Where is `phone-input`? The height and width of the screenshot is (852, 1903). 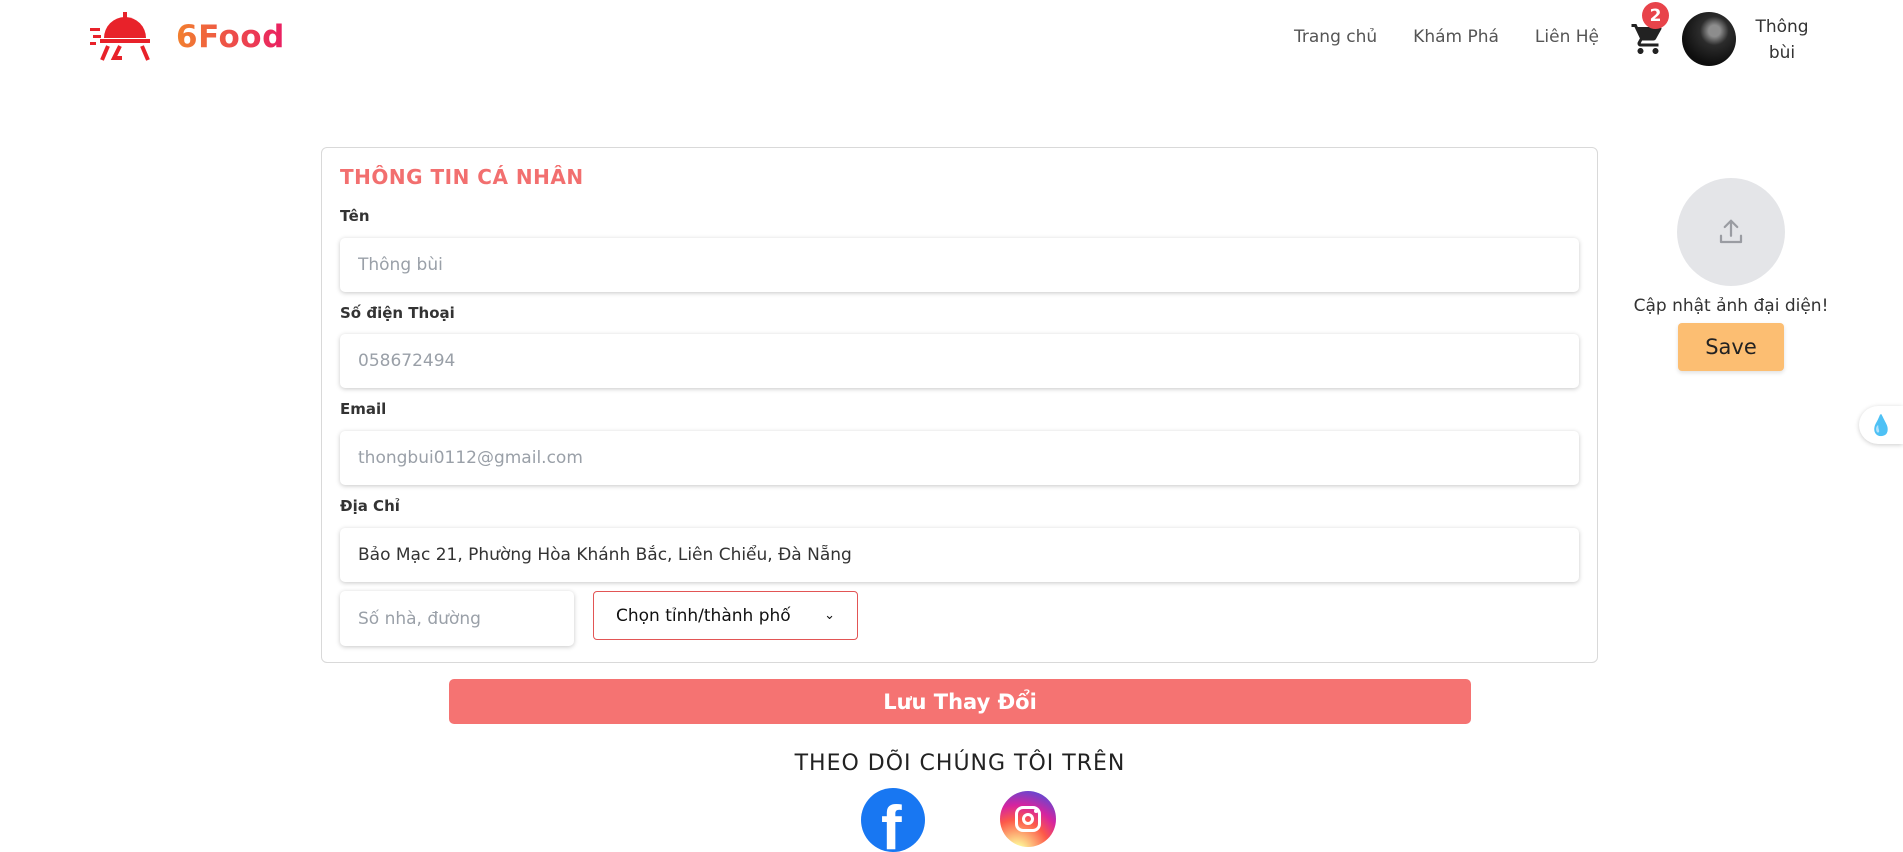 phone-input is located at coordinates (959, 361).